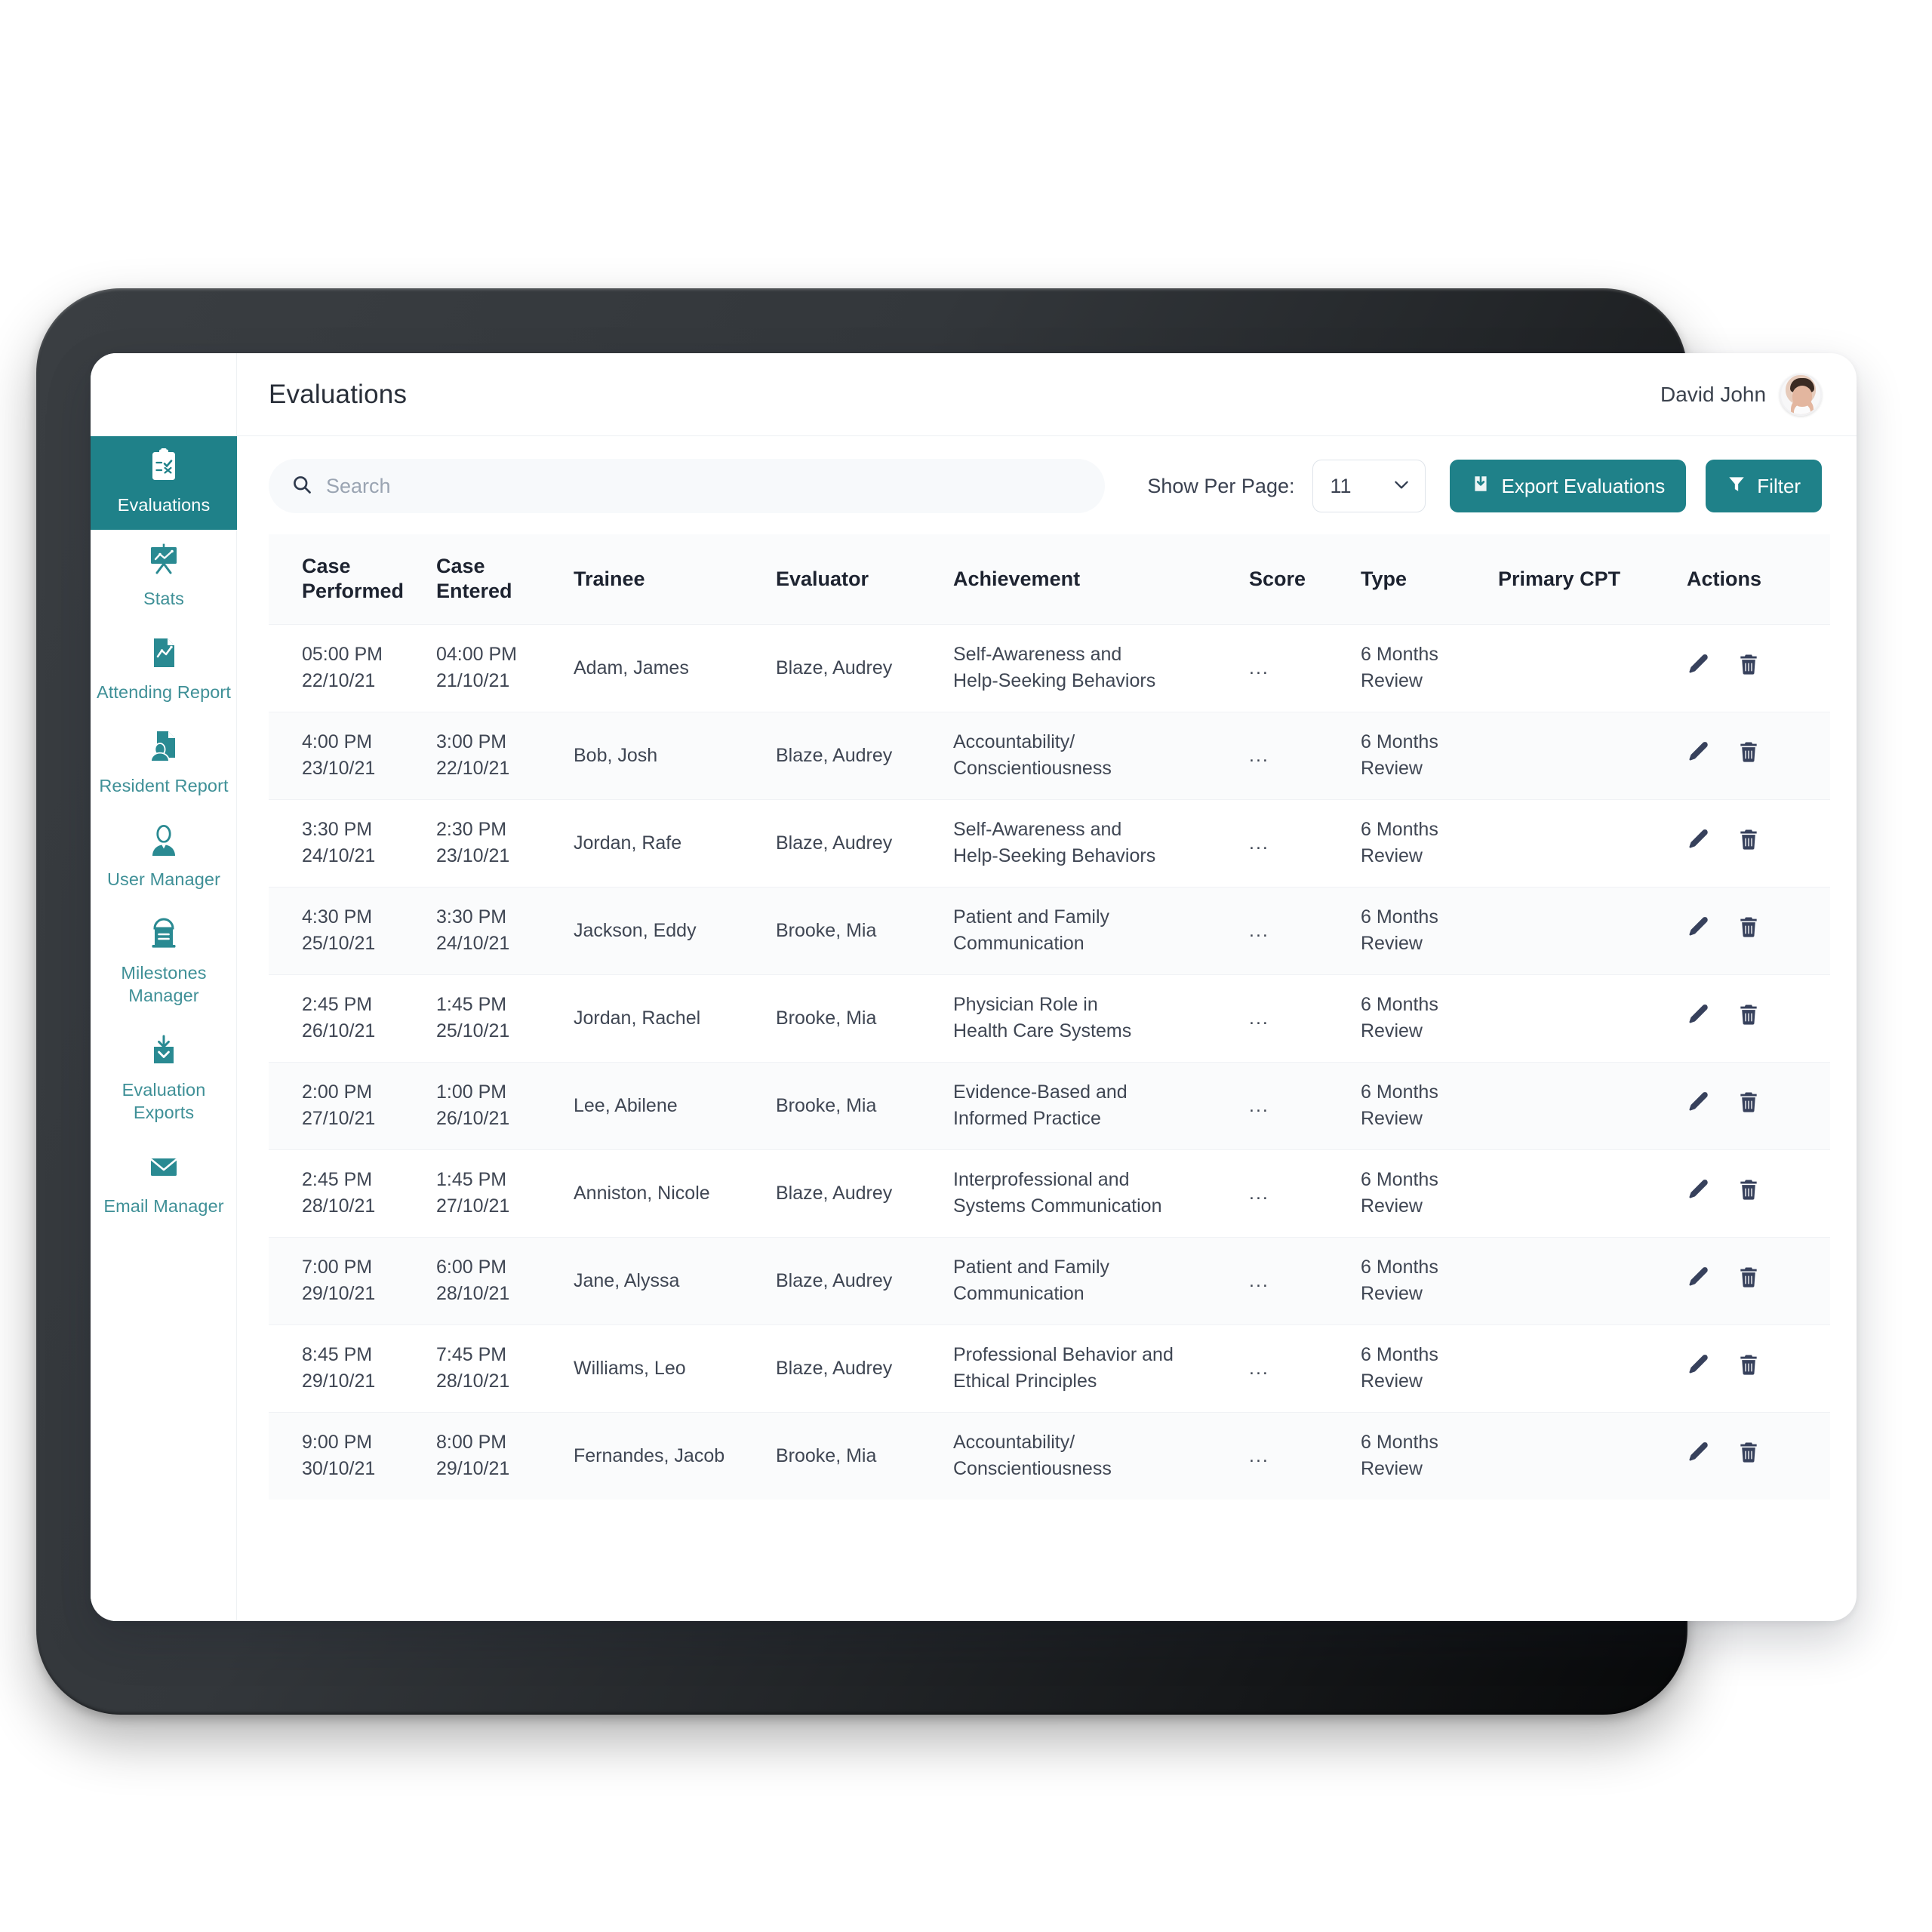 This screenshot has height=1932, width=1932. Describe the element at coordinates (473, 1469) in the screenshot. I see `case-entered-date: 29/10/21` at that location.